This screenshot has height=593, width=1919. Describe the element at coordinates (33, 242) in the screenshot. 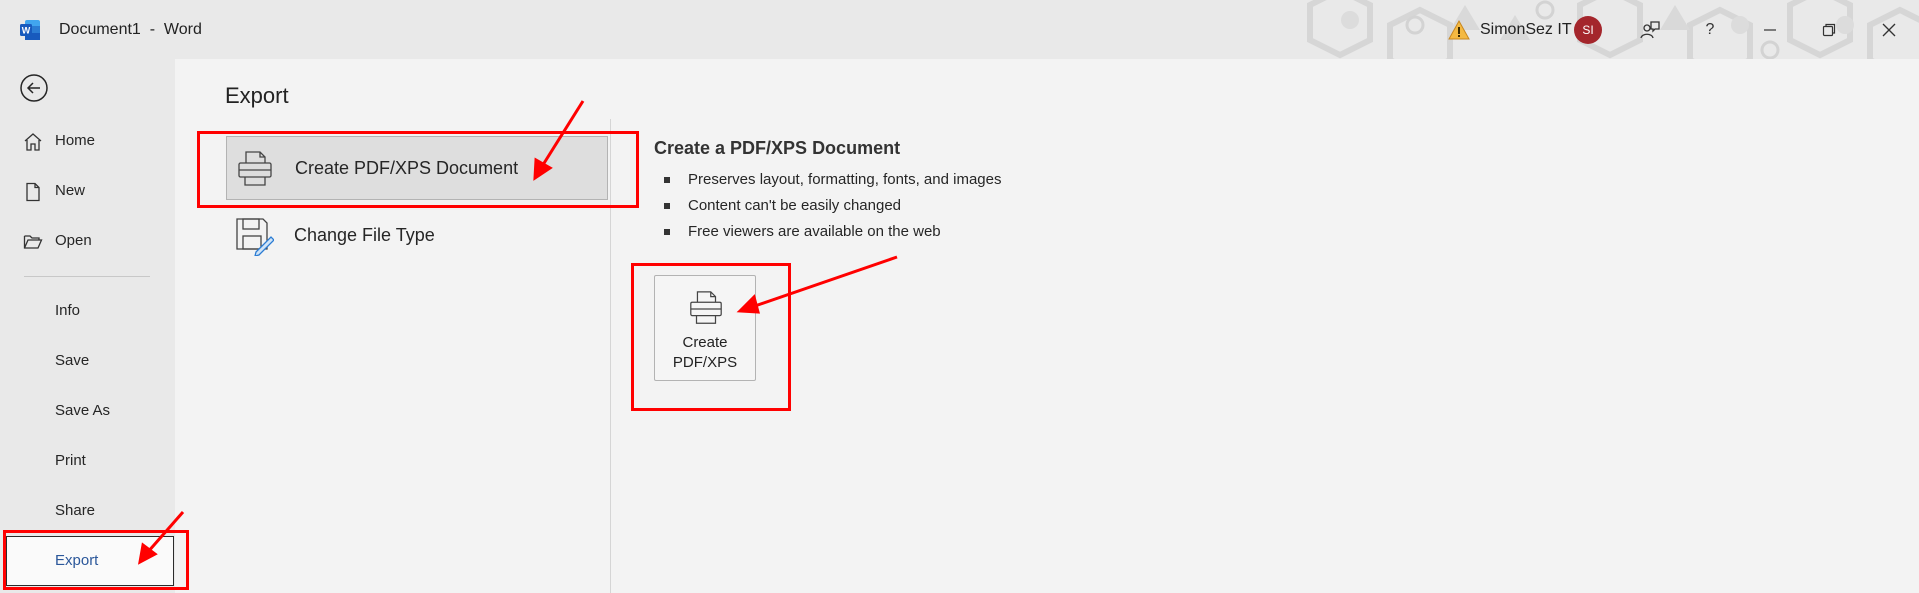

I see `open-folder-icon` at that location.